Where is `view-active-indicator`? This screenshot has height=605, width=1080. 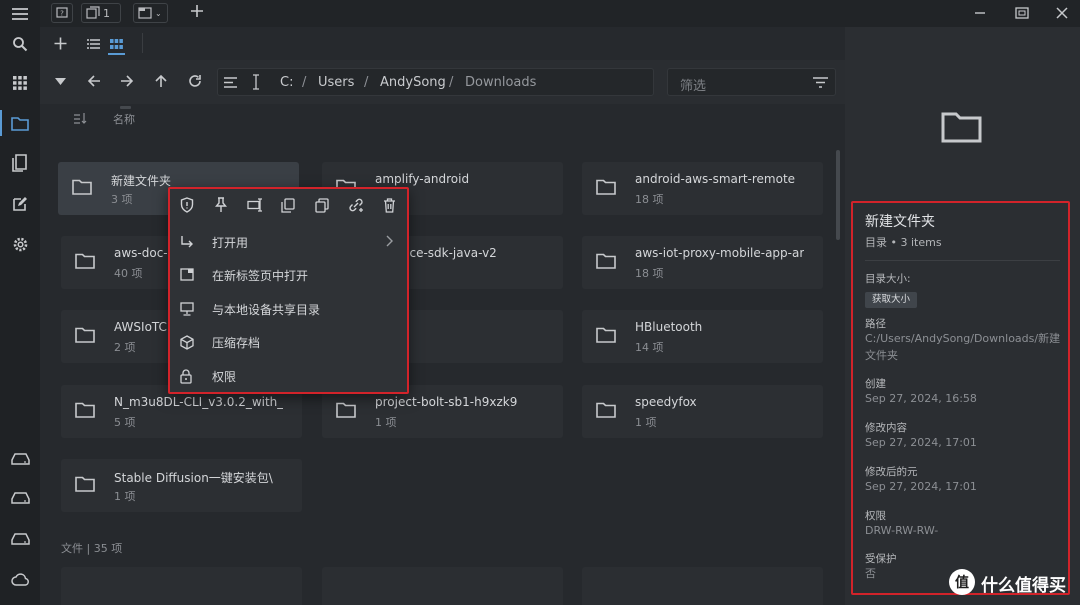
view-active-indicator is located at coordinates (116, 54).